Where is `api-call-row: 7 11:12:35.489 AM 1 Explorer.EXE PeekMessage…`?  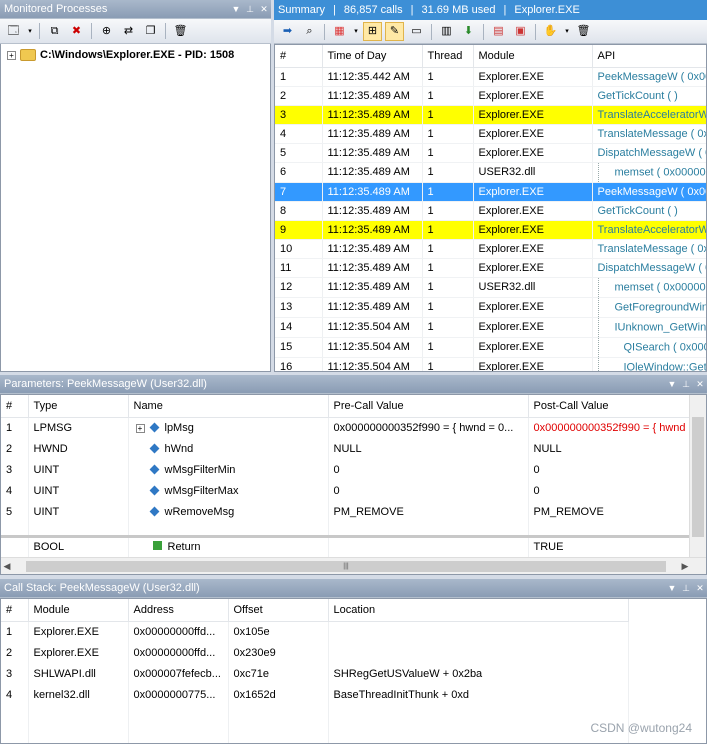
api-call-row: 7 11:12:35.489 AM 1 Explorer.EXE PeekMessage… is located at coordinates (490, 192).